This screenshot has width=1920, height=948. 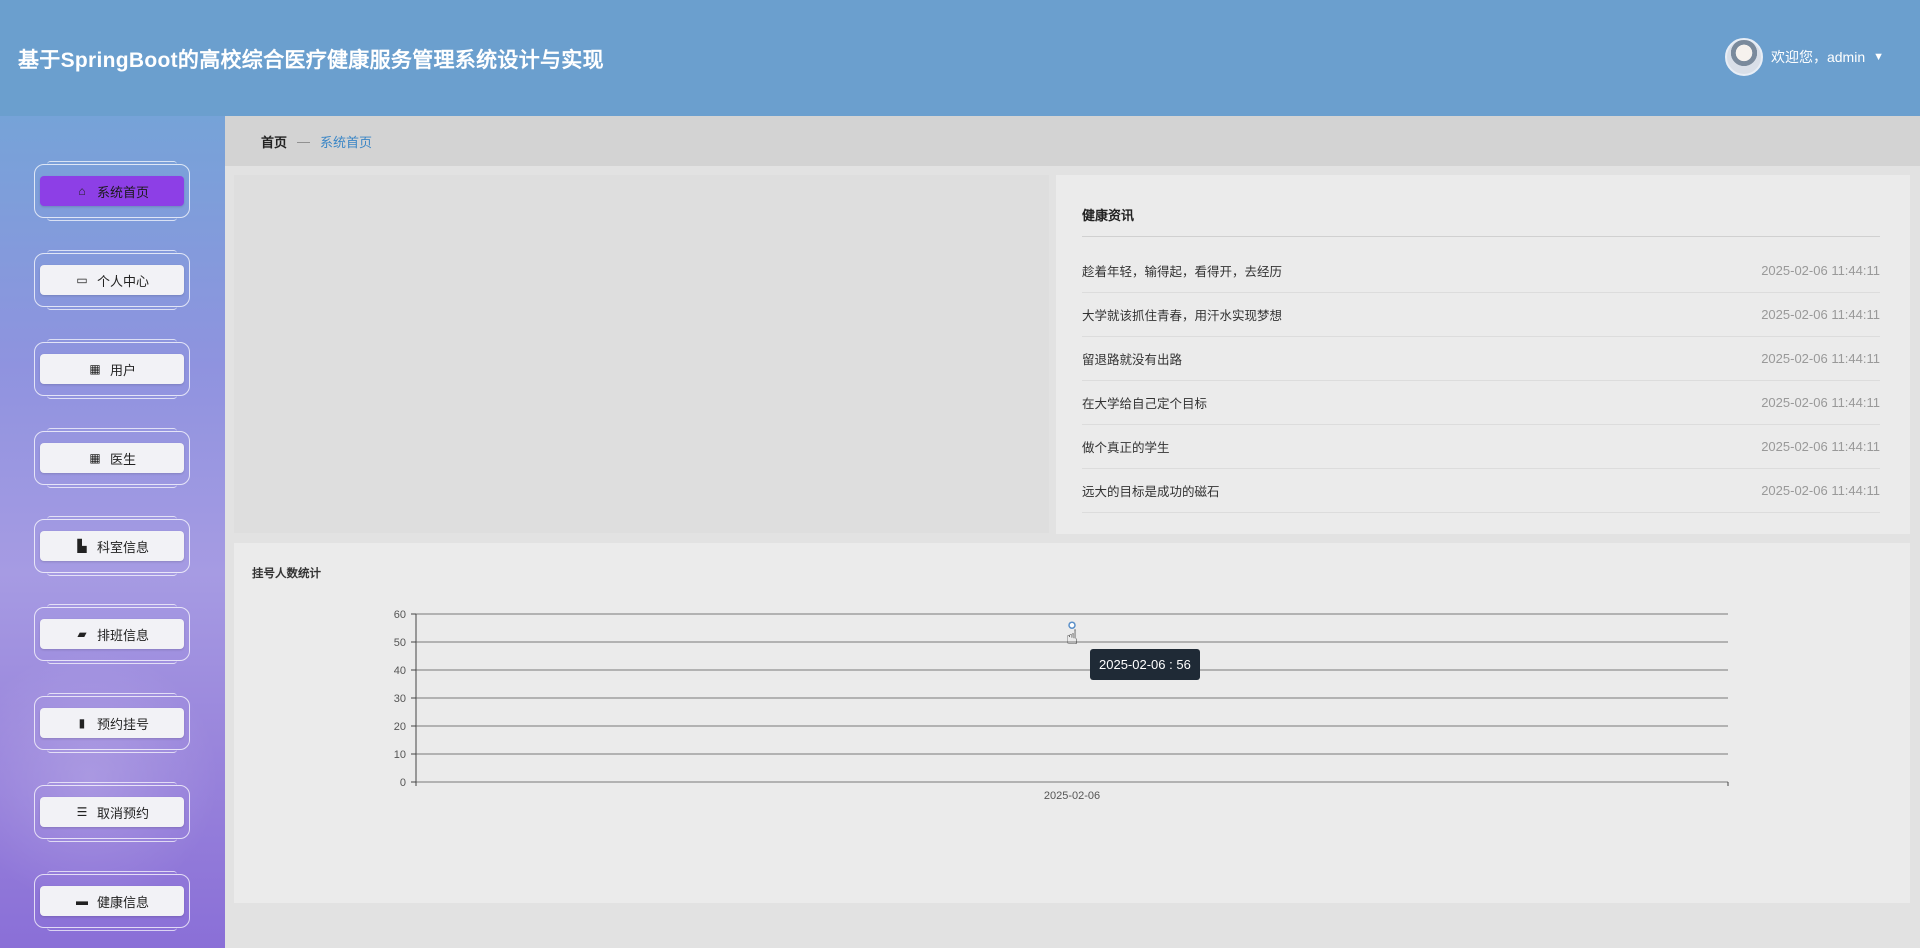 What do you see at coordinates (1061, 705) in the screenshot?
I see `line-chart: 0 10 20 30 40 50 60 2025-02-06` at bounding box center [1061, 705].